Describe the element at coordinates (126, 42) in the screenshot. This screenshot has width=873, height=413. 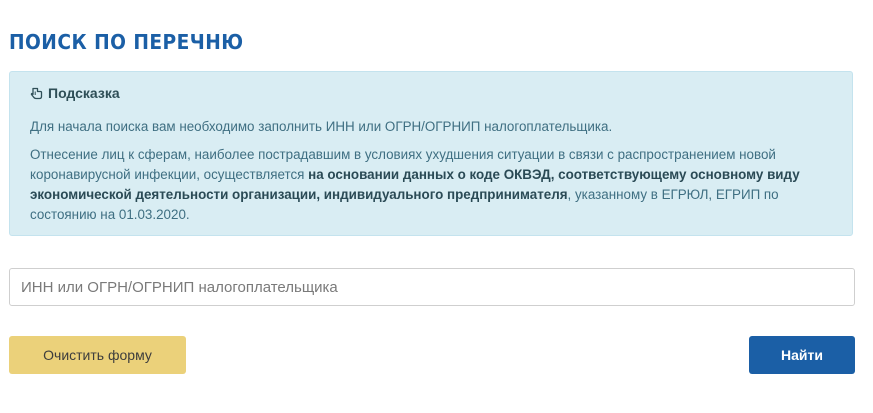
I see `page-title: ПОИСК ПО ПЕРЕЧНЮ` at that location.